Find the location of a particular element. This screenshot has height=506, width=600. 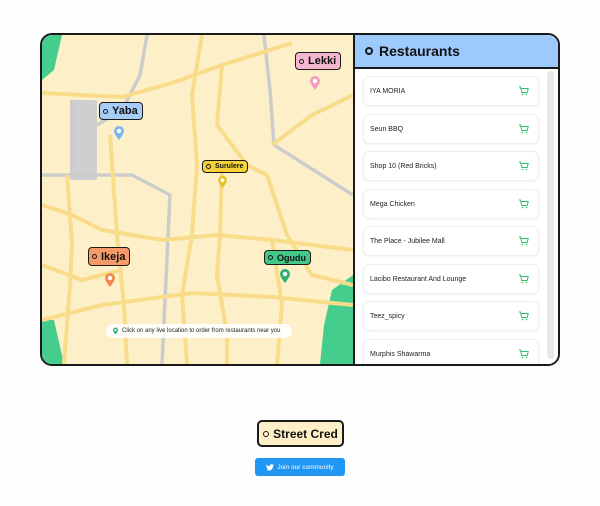

restaurant-item: Teez_spicy is located at coordinates (451, 316).